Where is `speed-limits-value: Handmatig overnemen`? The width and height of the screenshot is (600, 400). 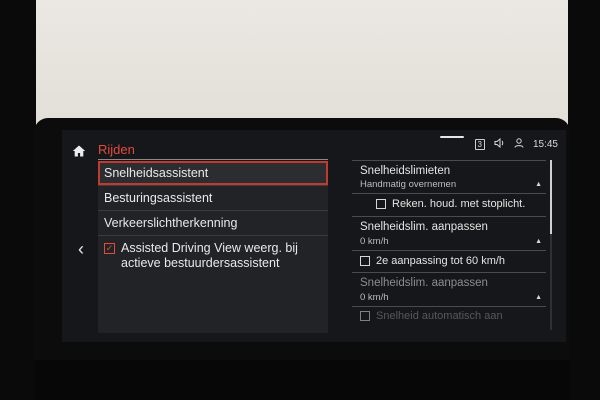 speed-limits-value: Handmatig overnemen is located at coordinates (408, 184).